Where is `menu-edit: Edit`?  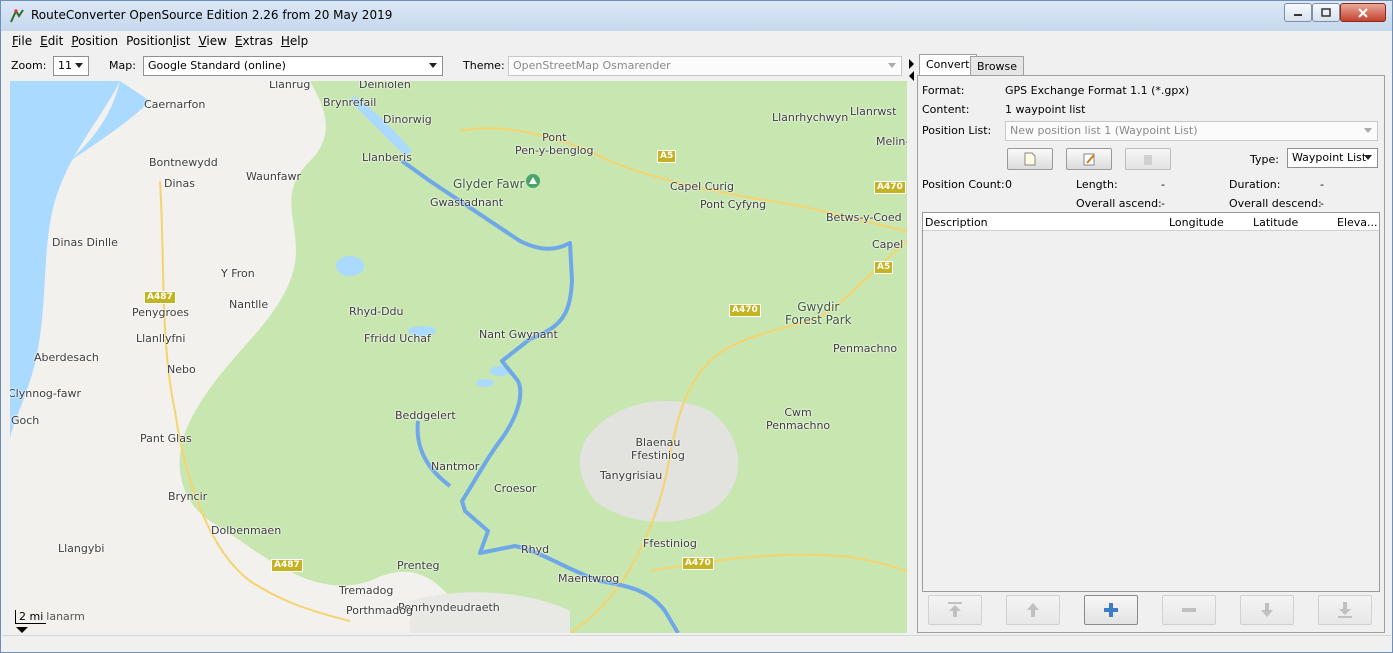
menu-edit: Edit is located at coordinates (51, 41).